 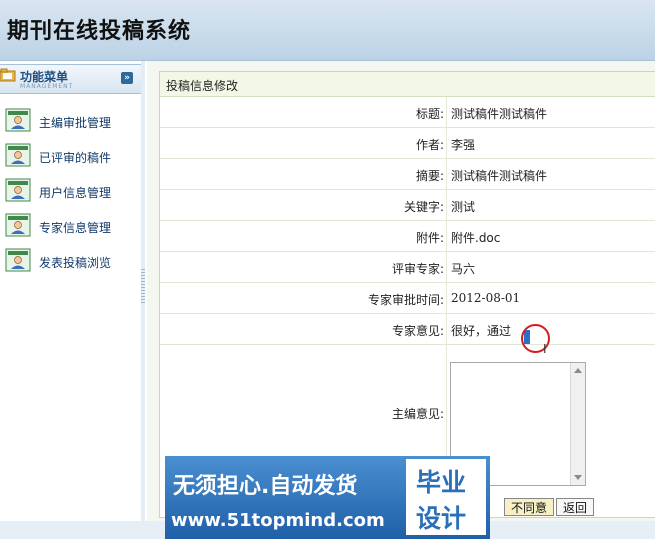 I want to click on field-label: 附件:, so click(x=429, y=238).